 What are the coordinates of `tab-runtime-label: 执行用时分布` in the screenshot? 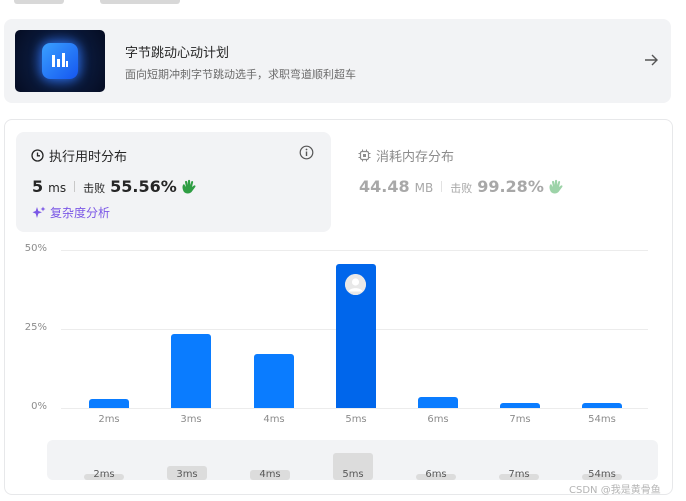 It's located at (79, 155).